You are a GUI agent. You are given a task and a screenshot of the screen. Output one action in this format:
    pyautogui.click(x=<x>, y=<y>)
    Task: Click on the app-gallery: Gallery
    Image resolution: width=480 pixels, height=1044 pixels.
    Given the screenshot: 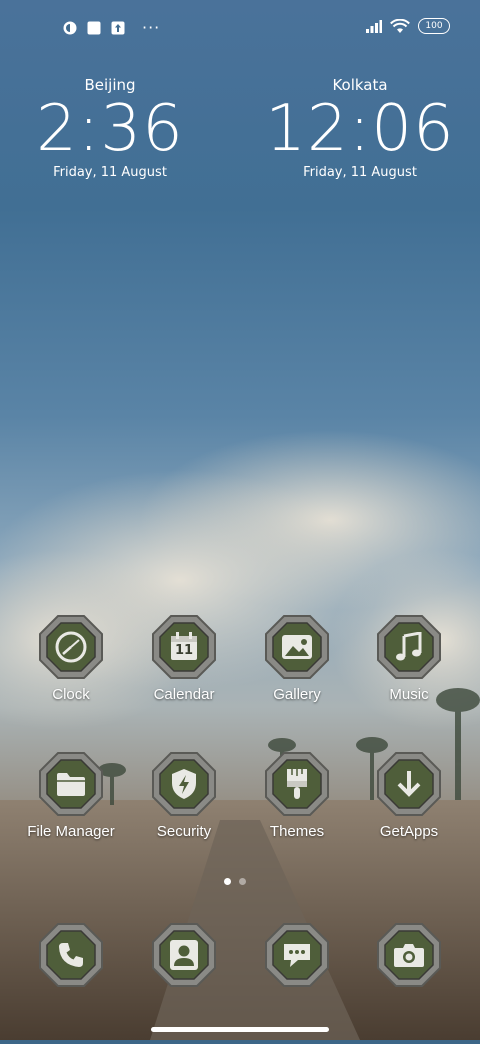 What is the action you would take?
    pyautogui.click(x=297, y=658)
    